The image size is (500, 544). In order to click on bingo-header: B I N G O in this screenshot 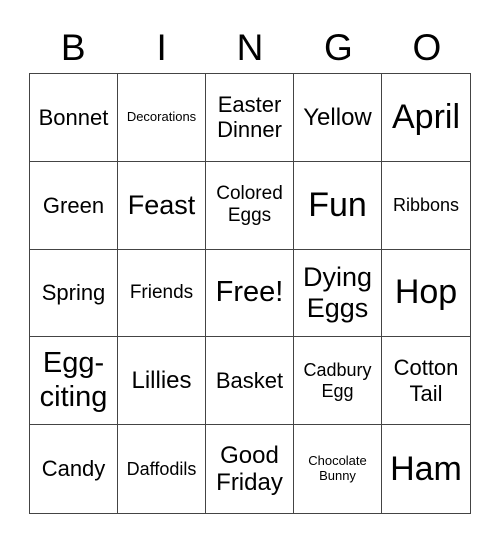, I will do `click(250, 48)`.